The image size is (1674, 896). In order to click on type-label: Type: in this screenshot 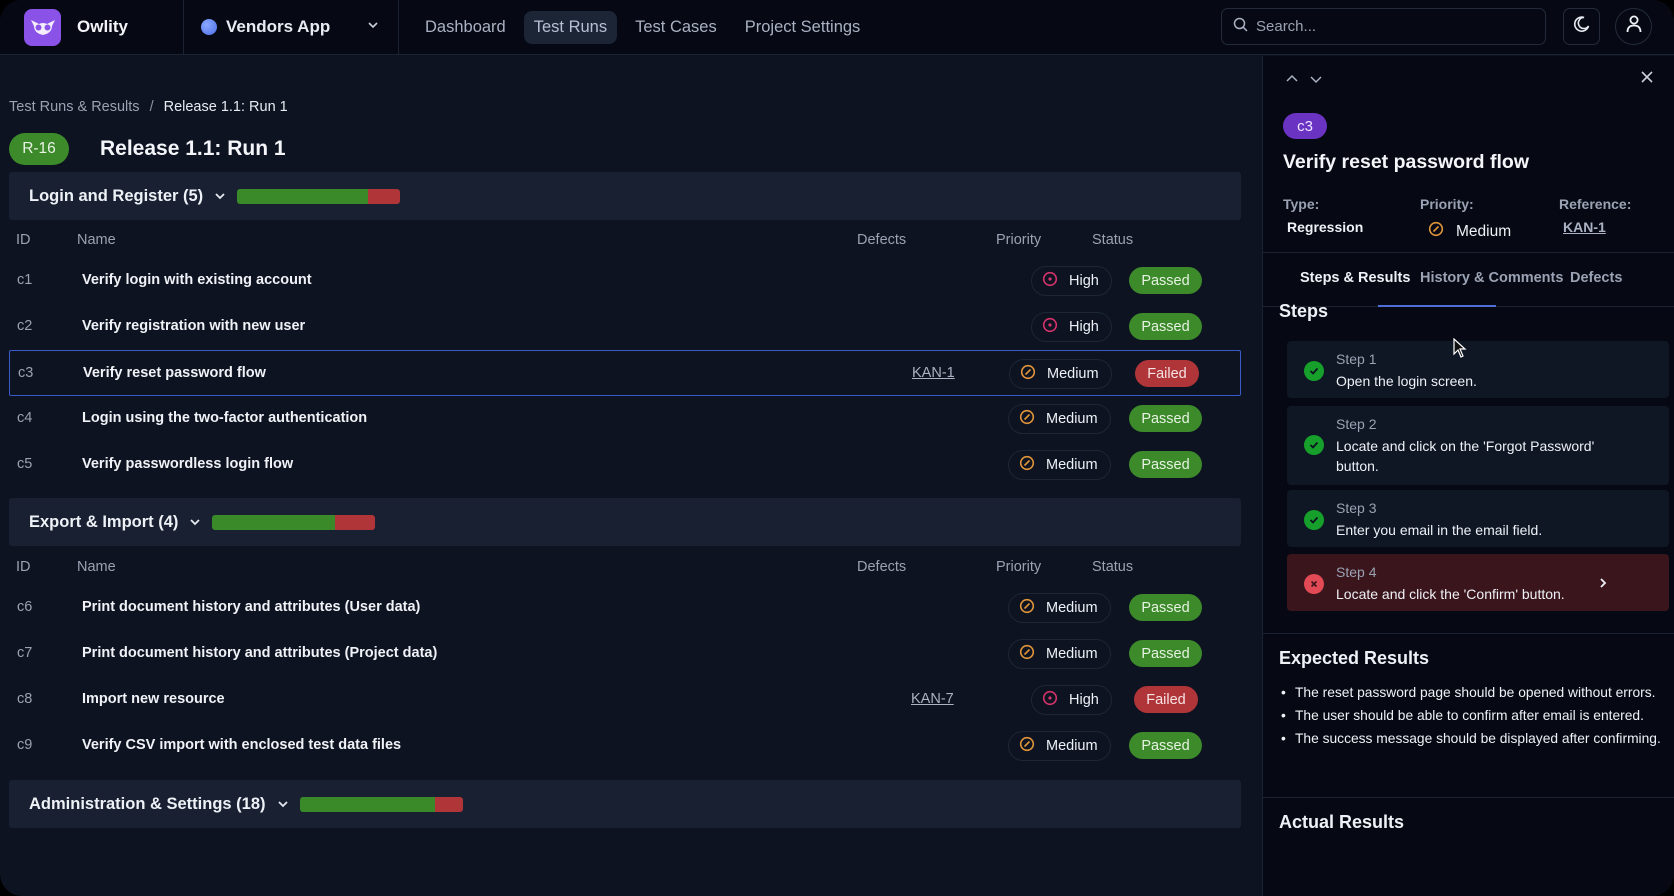, I will do `click(1301, 204)`.